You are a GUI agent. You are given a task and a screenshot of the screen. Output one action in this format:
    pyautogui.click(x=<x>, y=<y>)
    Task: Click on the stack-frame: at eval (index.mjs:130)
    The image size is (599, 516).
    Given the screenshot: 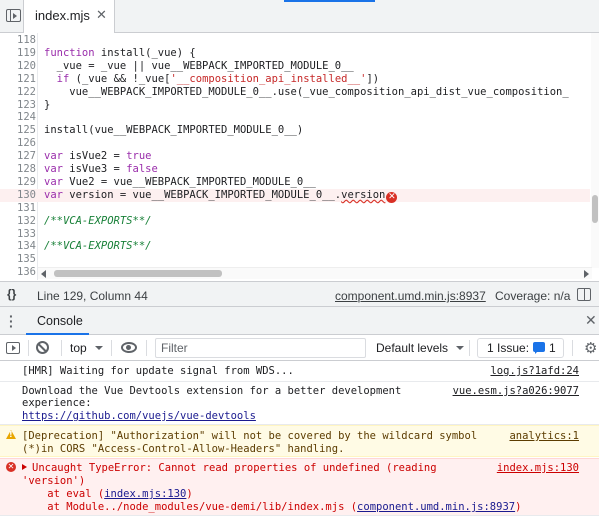 What is the action you would take?
    pyautogui.click(x=107, y=494)
    